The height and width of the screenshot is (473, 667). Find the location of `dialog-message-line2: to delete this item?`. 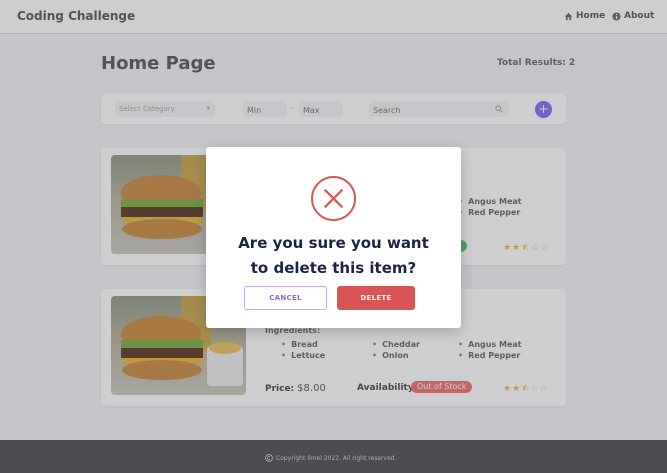

dialog-message-line2: to delete this item? is located at coordinates (333, 268).